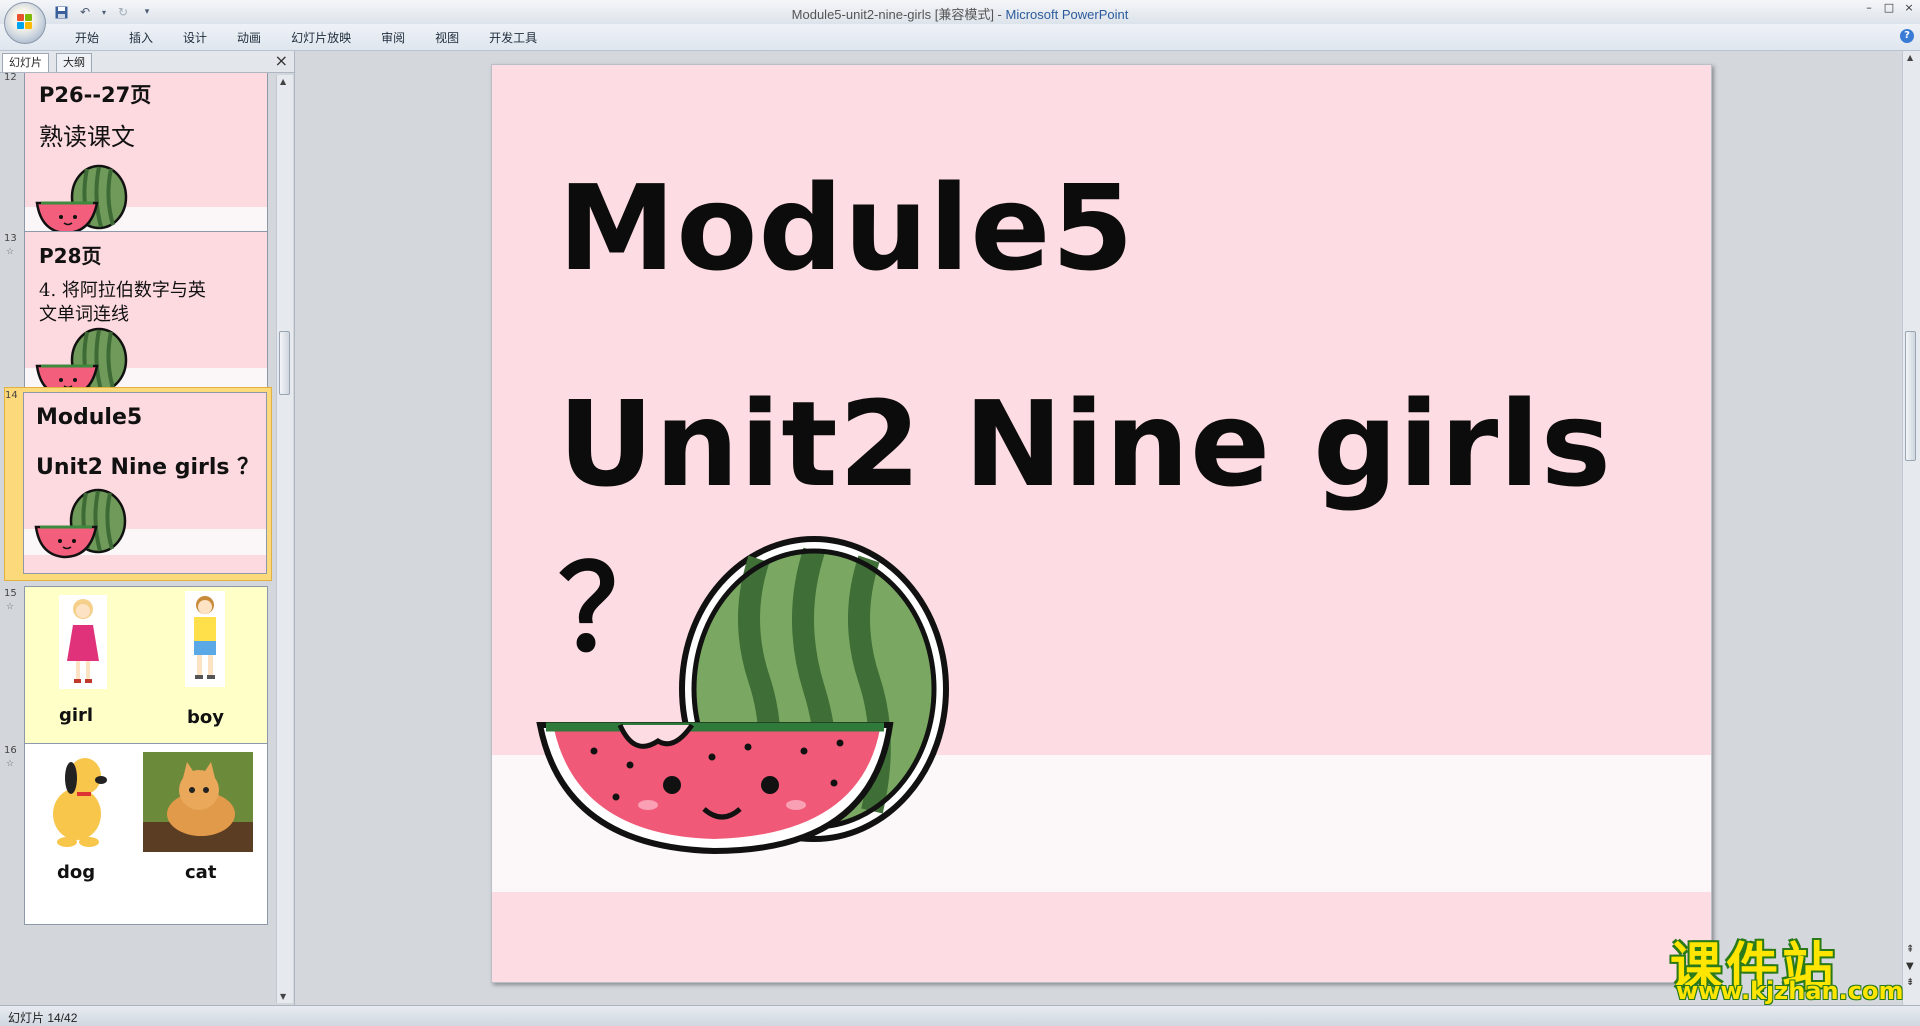 The height and width of the screenshot is (1026, 1920). Describe the element at coordinates (25, 62) in the screenshot. I see `tab-slides: 幻灯片` at that location.